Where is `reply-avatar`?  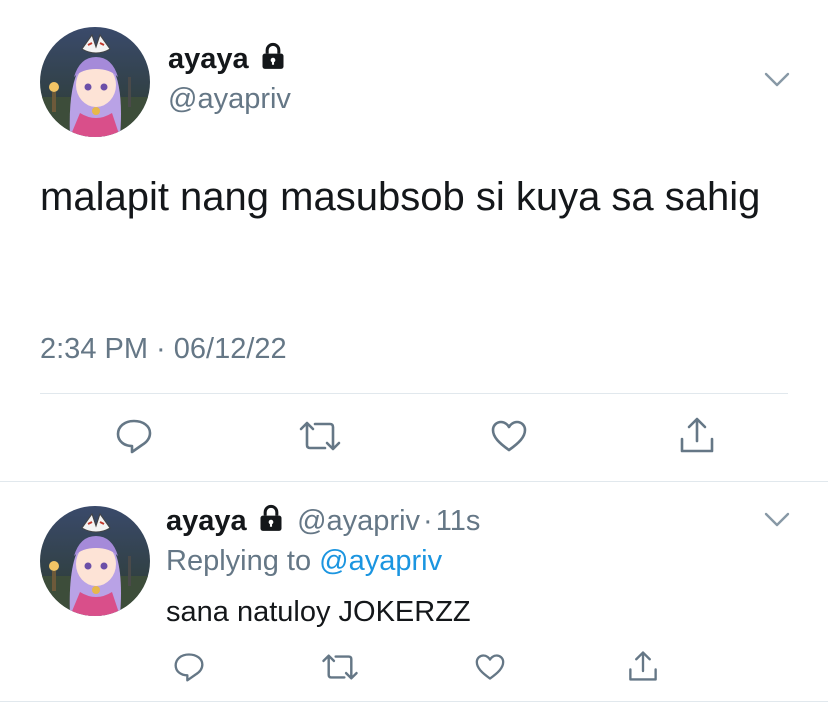 reply-avatar is located at coordinates (95, 561).